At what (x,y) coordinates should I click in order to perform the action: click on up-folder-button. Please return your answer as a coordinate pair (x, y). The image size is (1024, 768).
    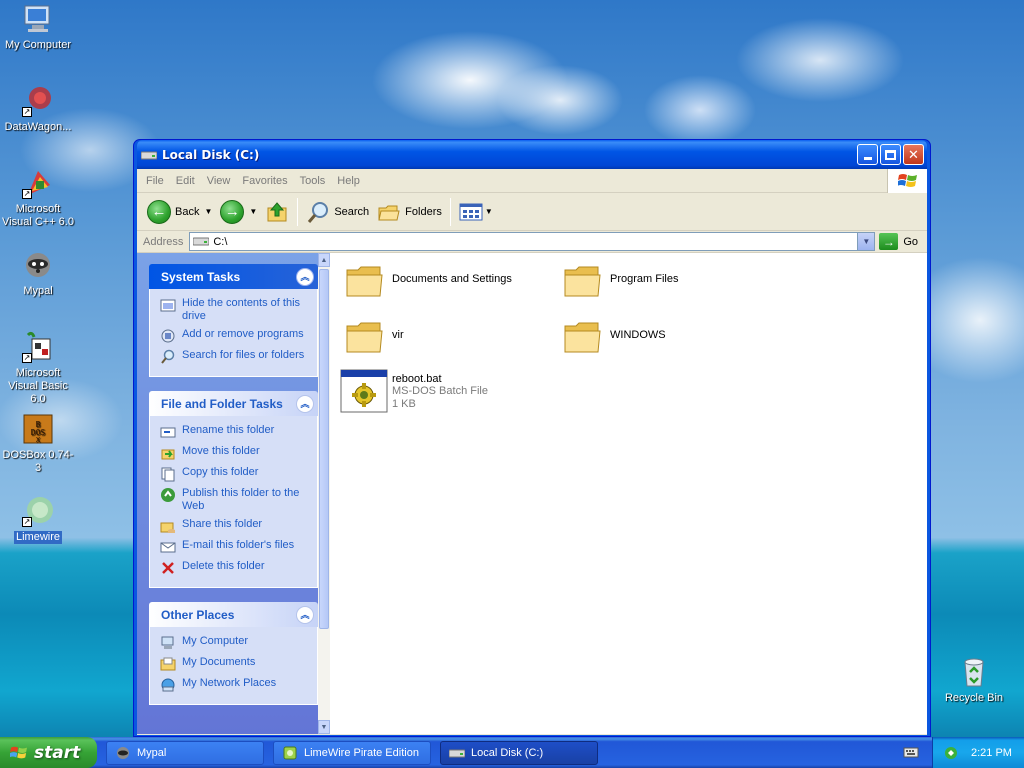
    Looking at the image, I should click on (277, 212).